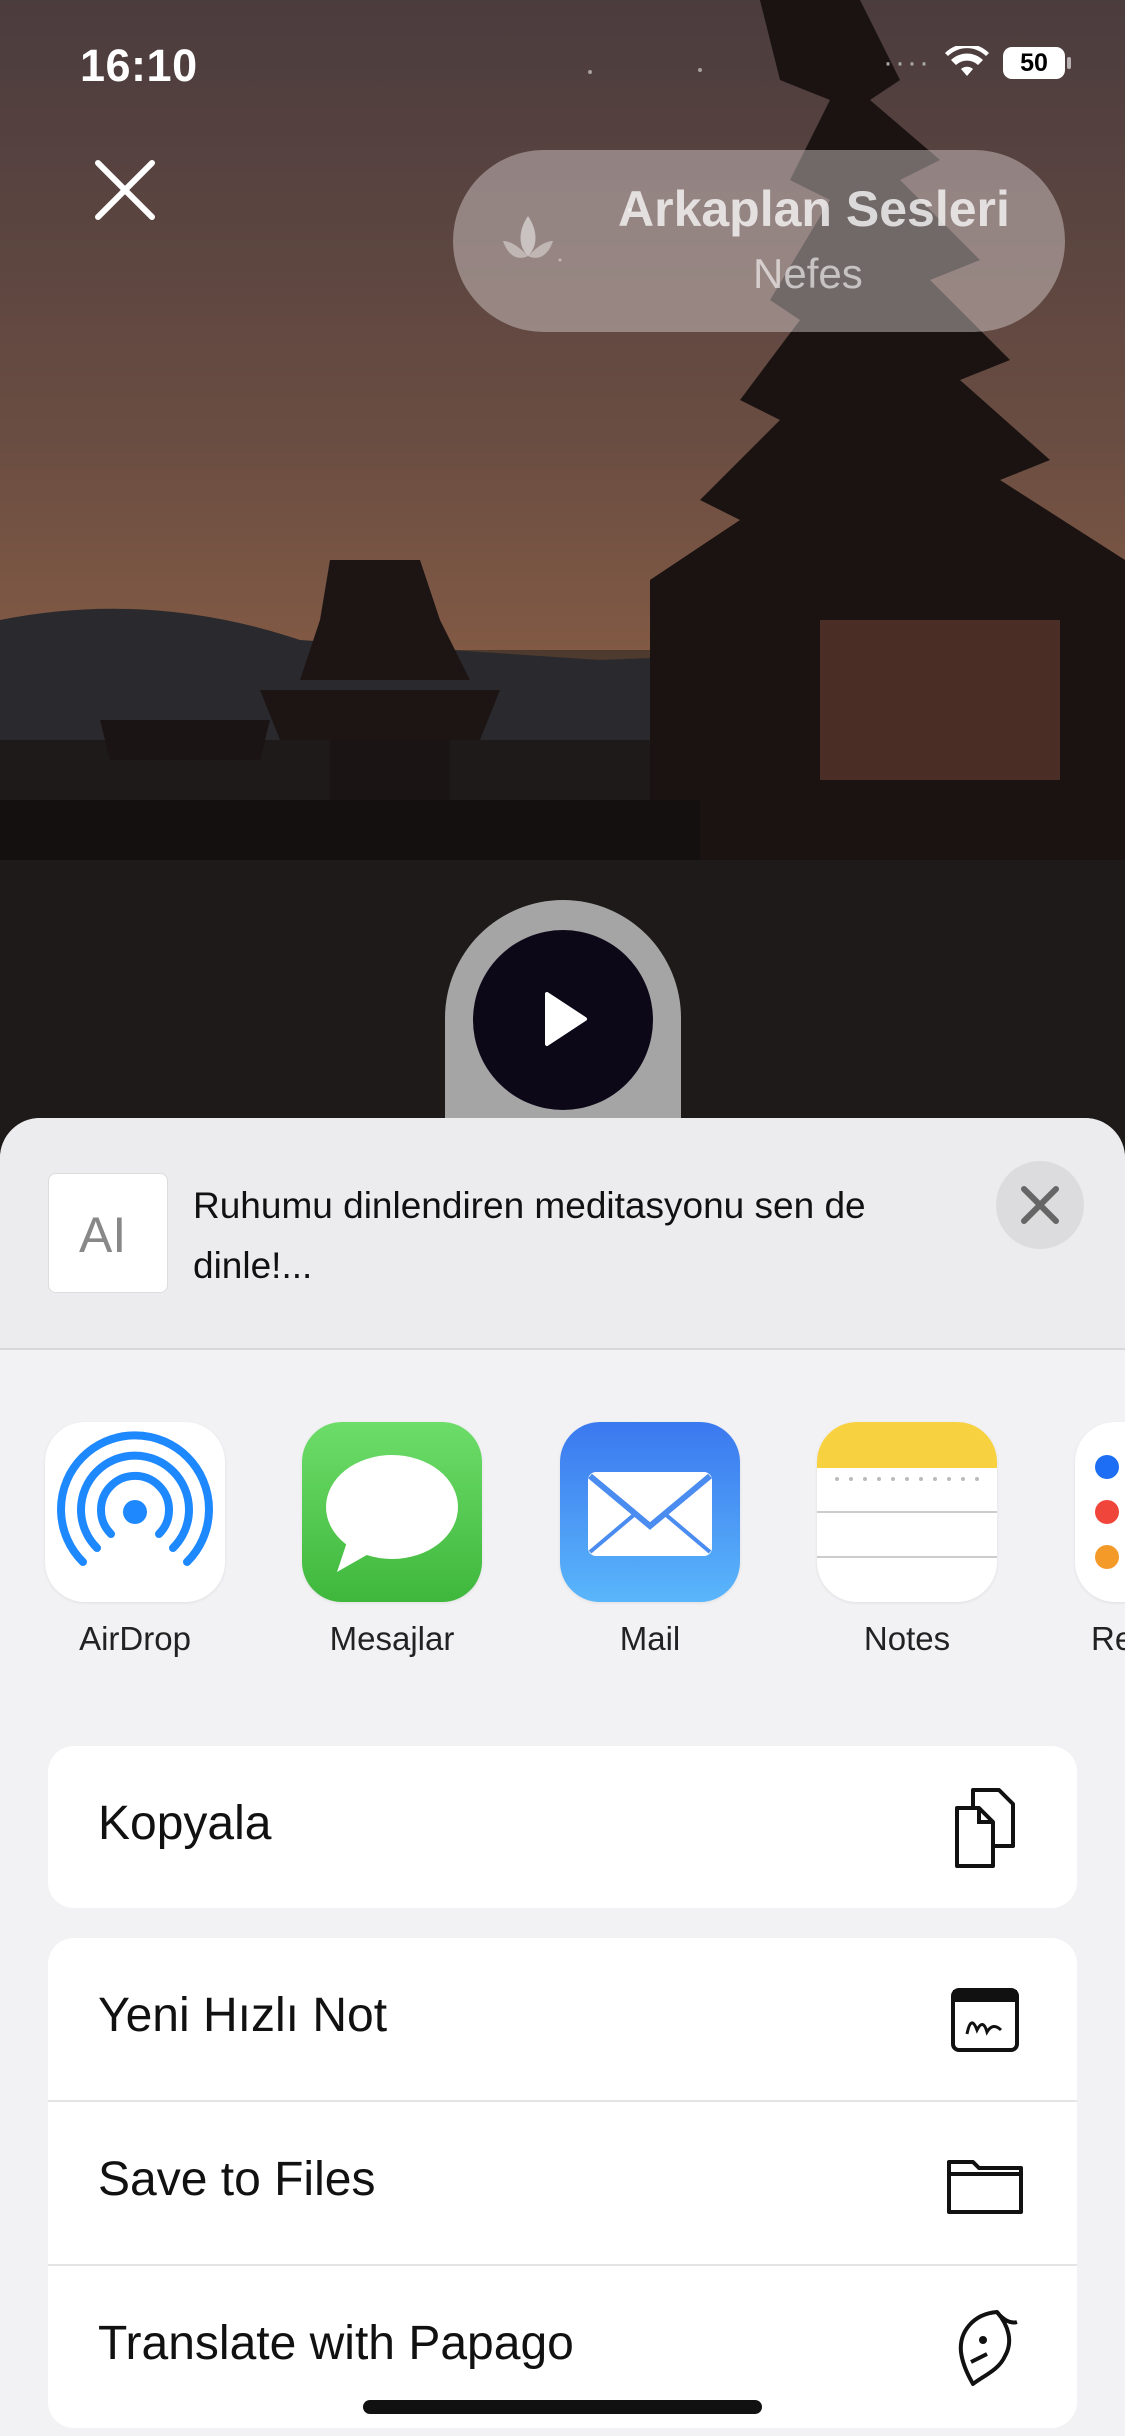 This screenshot has height=2436, width=1125. I want to click on lotus-icon, so click(528, 237).